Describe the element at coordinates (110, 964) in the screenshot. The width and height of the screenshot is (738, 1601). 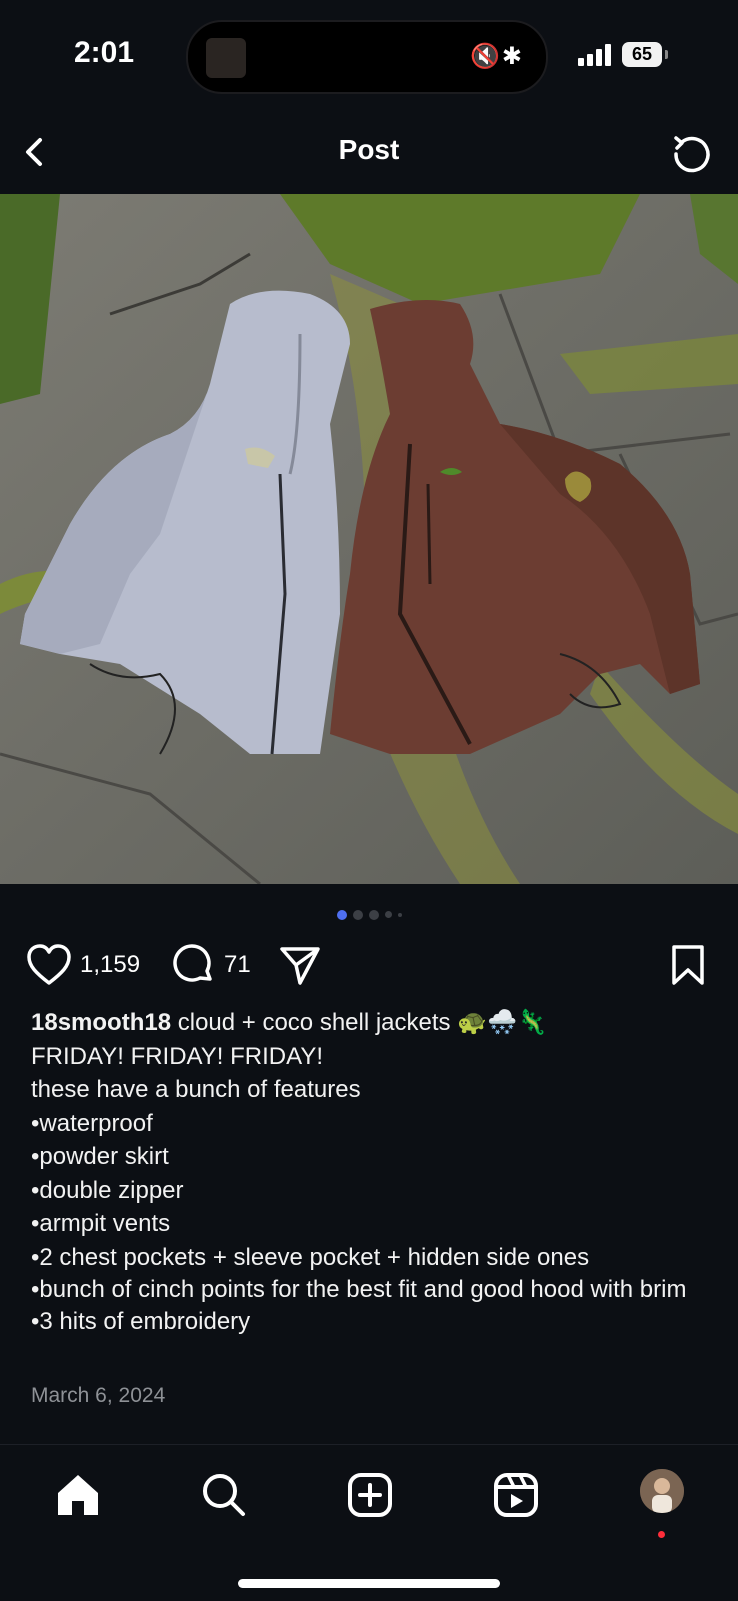
I see `likes-count: 1,159` at that location.